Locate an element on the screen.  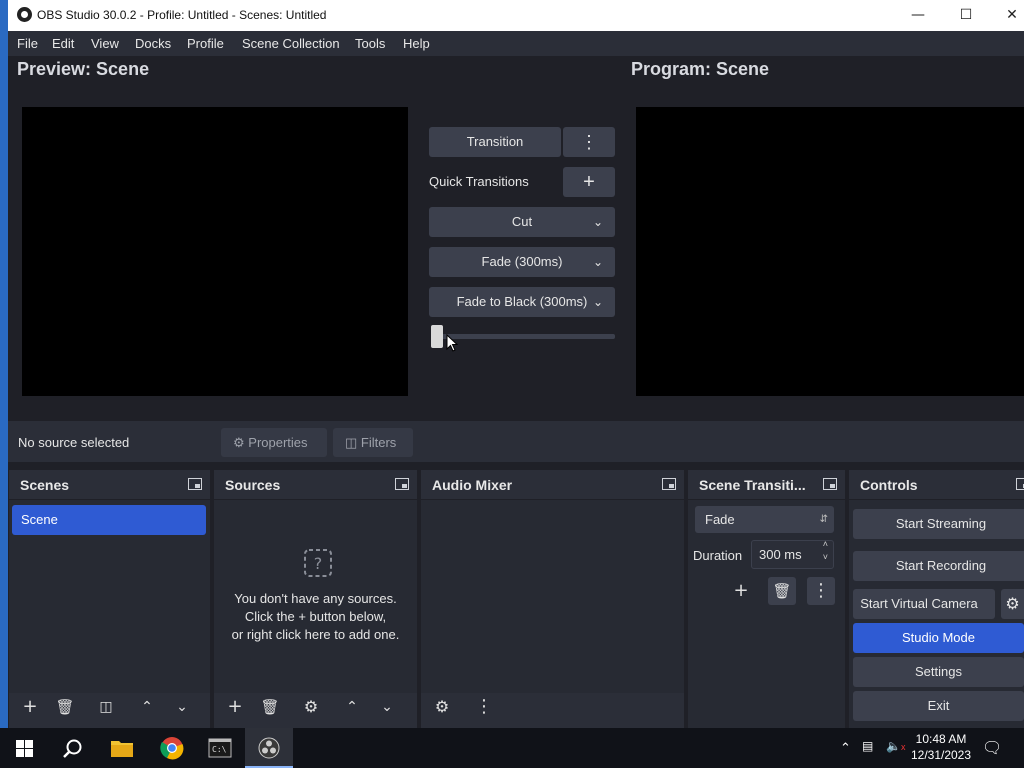
start-button is located at coordinates (24, 748).